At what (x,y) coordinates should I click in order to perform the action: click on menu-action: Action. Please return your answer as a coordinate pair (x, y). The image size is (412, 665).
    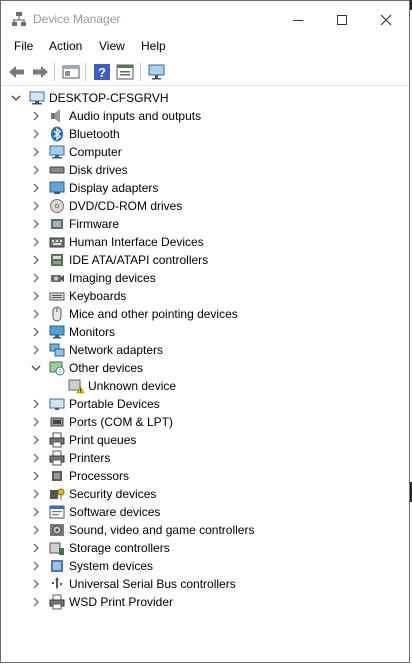
    Looking at the image, I should click on (65, 46).